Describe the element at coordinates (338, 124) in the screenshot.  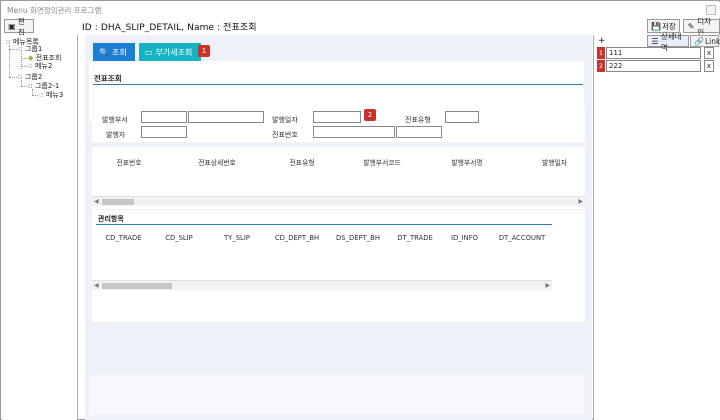
I see `search-form: 발행부서 발행일자 2 전표유형 발행자 전표번호` at that location.